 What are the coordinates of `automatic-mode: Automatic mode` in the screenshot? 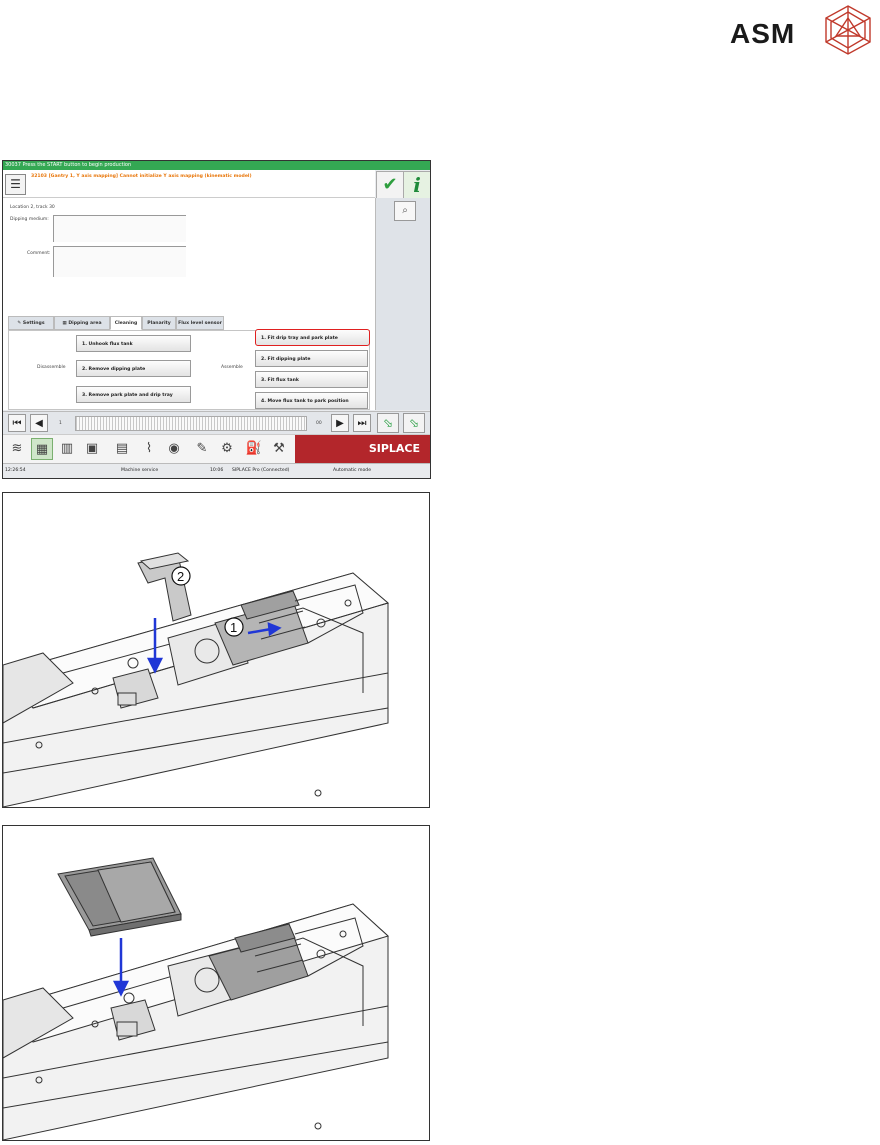 It's located at (352, 470).